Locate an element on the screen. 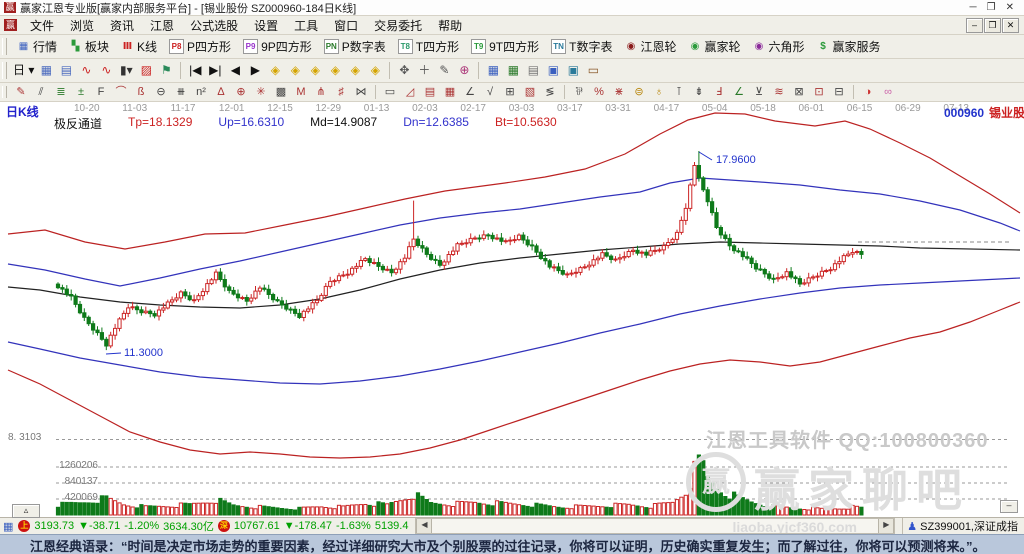 The image size is (1024, 554). toolbar-taiji-icon: ◑ is located at coordinates (868, 92).